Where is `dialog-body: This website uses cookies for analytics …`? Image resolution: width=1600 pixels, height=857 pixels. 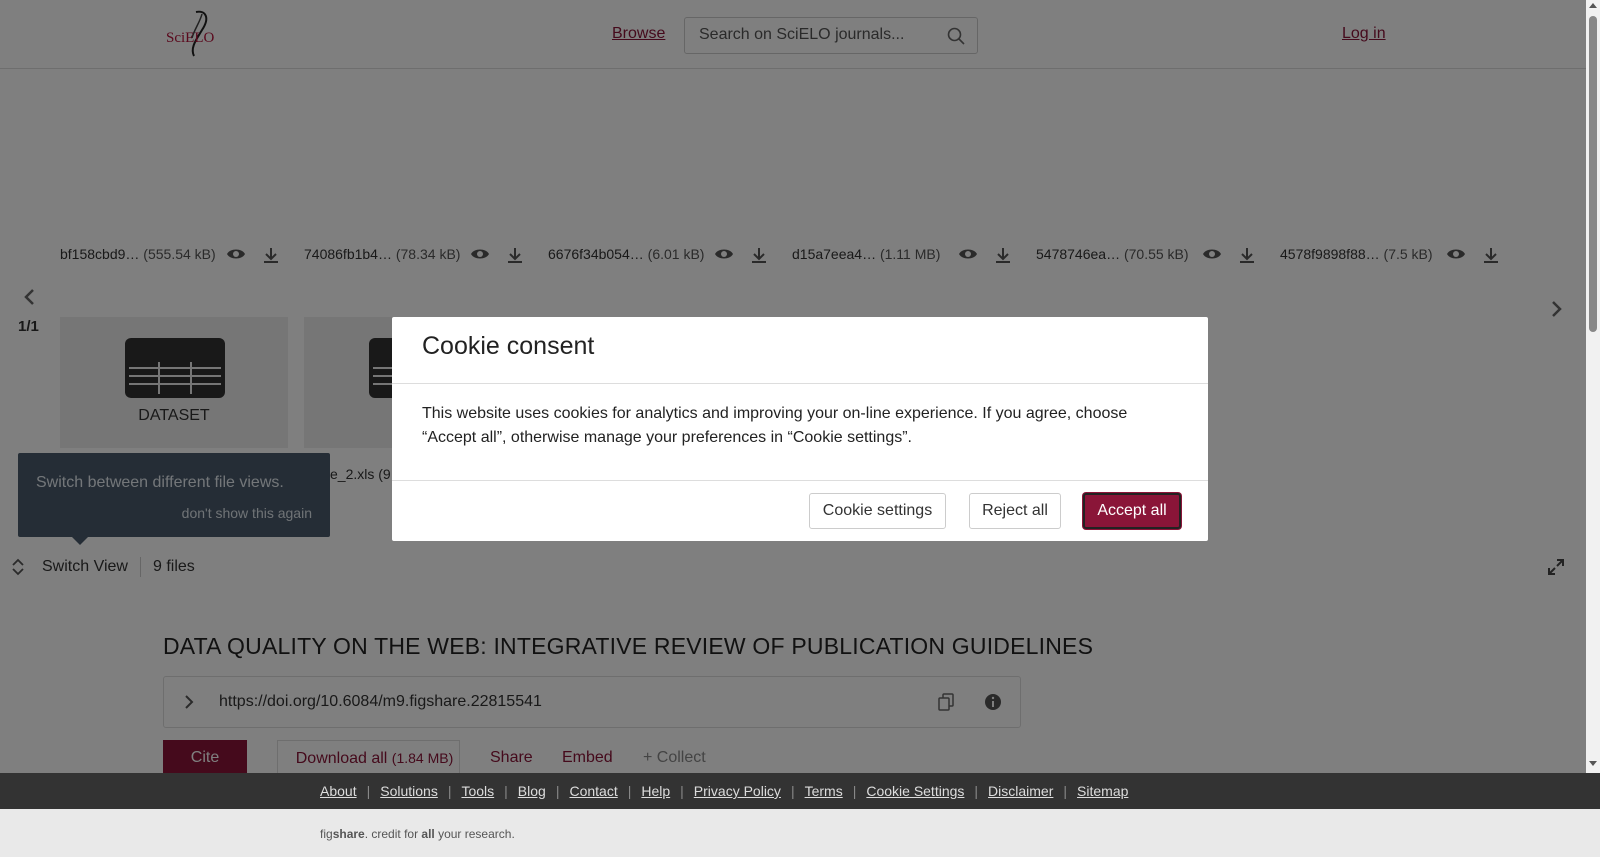 dialog-body: This website uses cookies for analytics … is located at coordinates (775, 425).